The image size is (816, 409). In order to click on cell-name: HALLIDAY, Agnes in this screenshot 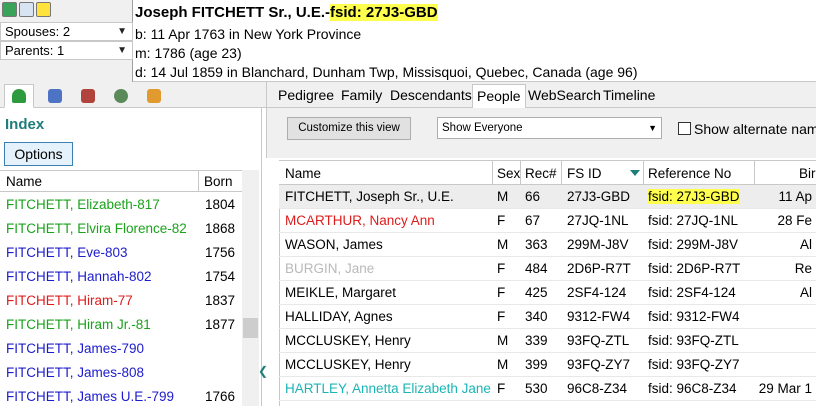, I will do `click(339, 316)`.